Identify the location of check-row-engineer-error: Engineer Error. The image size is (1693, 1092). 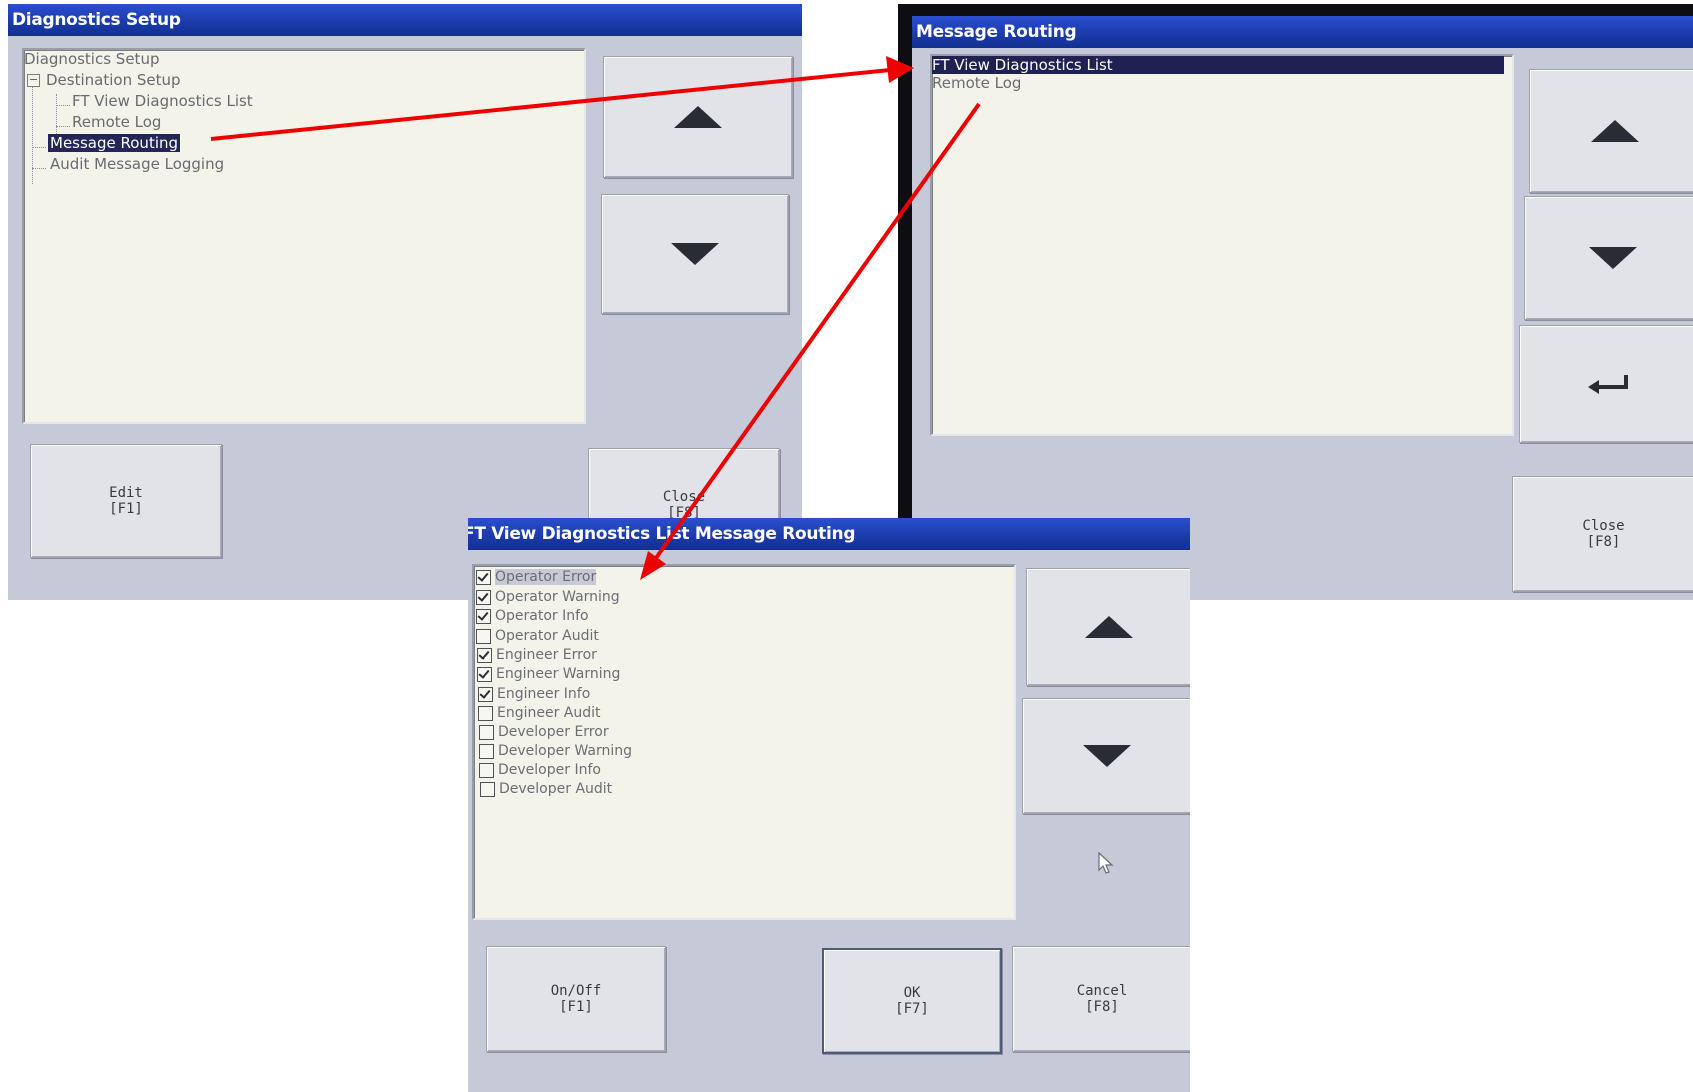
(537, 655).